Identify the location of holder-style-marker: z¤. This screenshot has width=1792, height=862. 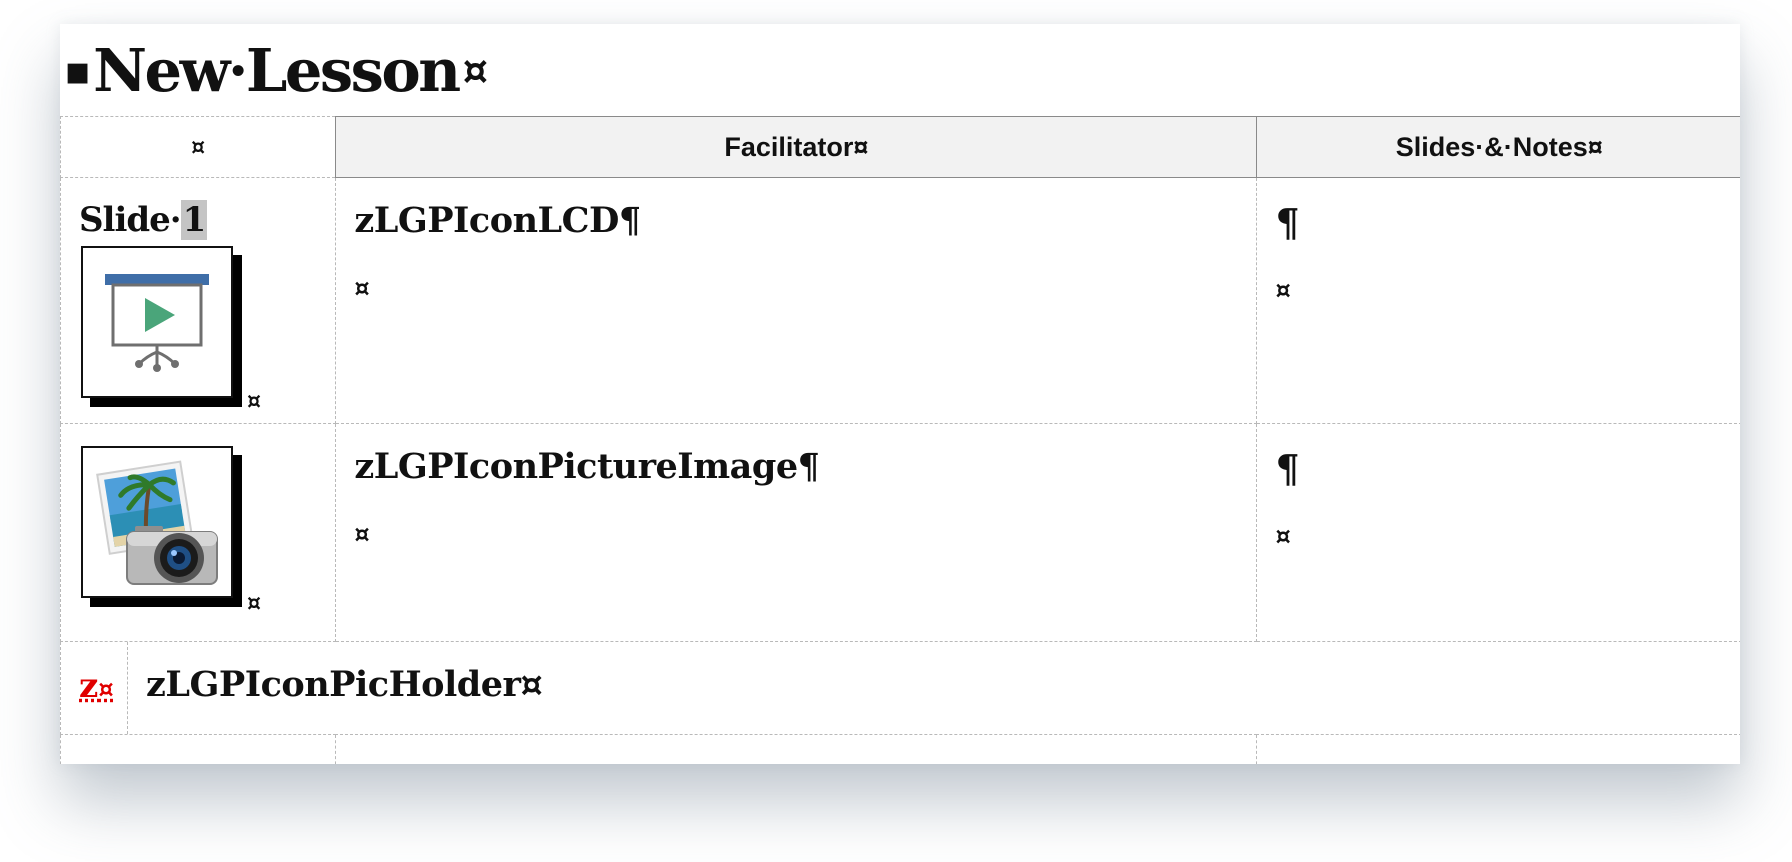
(94, 674).